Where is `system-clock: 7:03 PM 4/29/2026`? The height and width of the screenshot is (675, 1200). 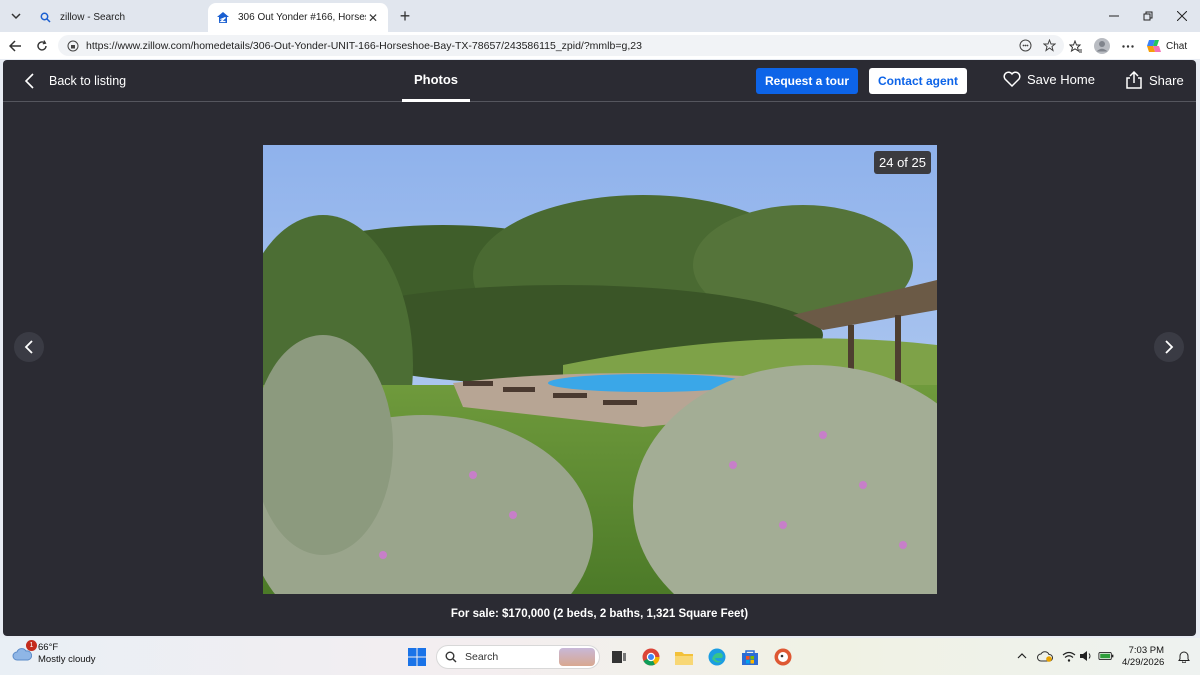 system-clock: 7:03 PM 4/29/2026 is located at coordinates (1143, 657).